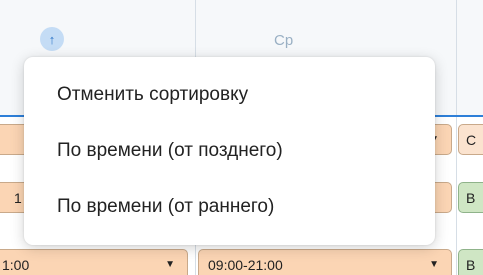  Describe the element at coordinates (94, 262) in the screenshot. I see `time-select: 1:00 ▼` at that location.